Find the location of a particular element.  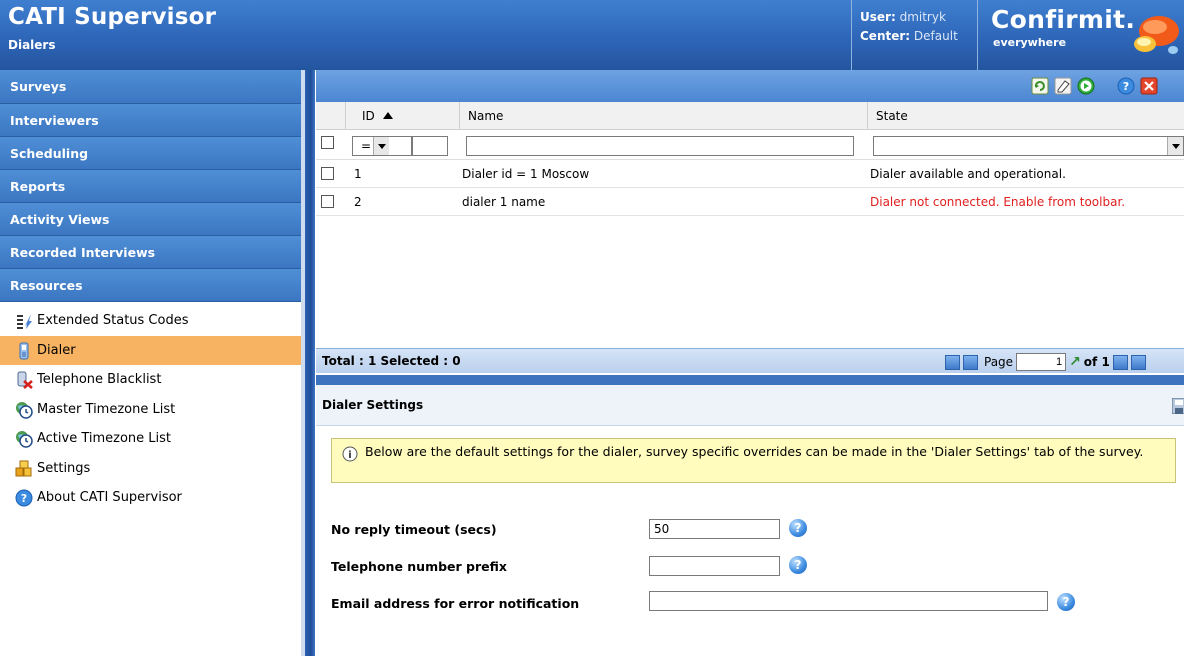

refresh-icon is located at coordinates (1040, 86).